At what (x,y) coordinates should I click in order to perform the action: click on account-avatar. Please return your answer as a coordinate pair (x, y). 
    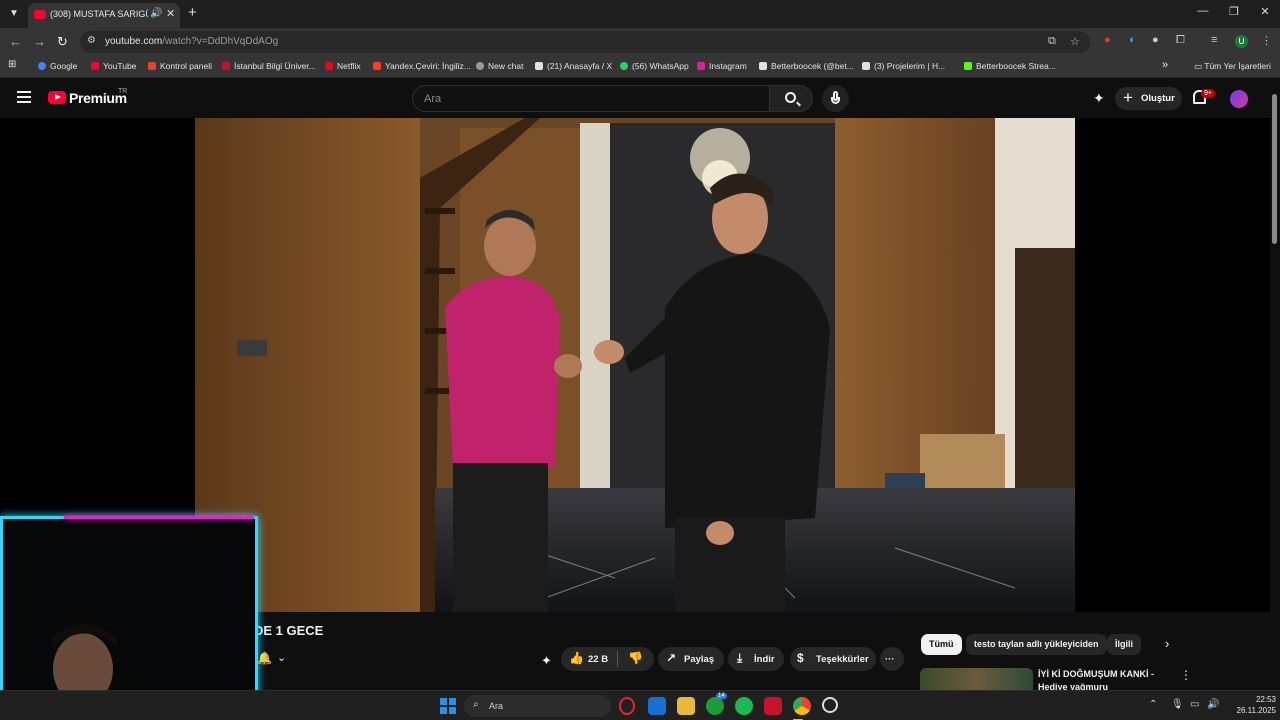
    Looking at the image, I should click on (1239, 99).